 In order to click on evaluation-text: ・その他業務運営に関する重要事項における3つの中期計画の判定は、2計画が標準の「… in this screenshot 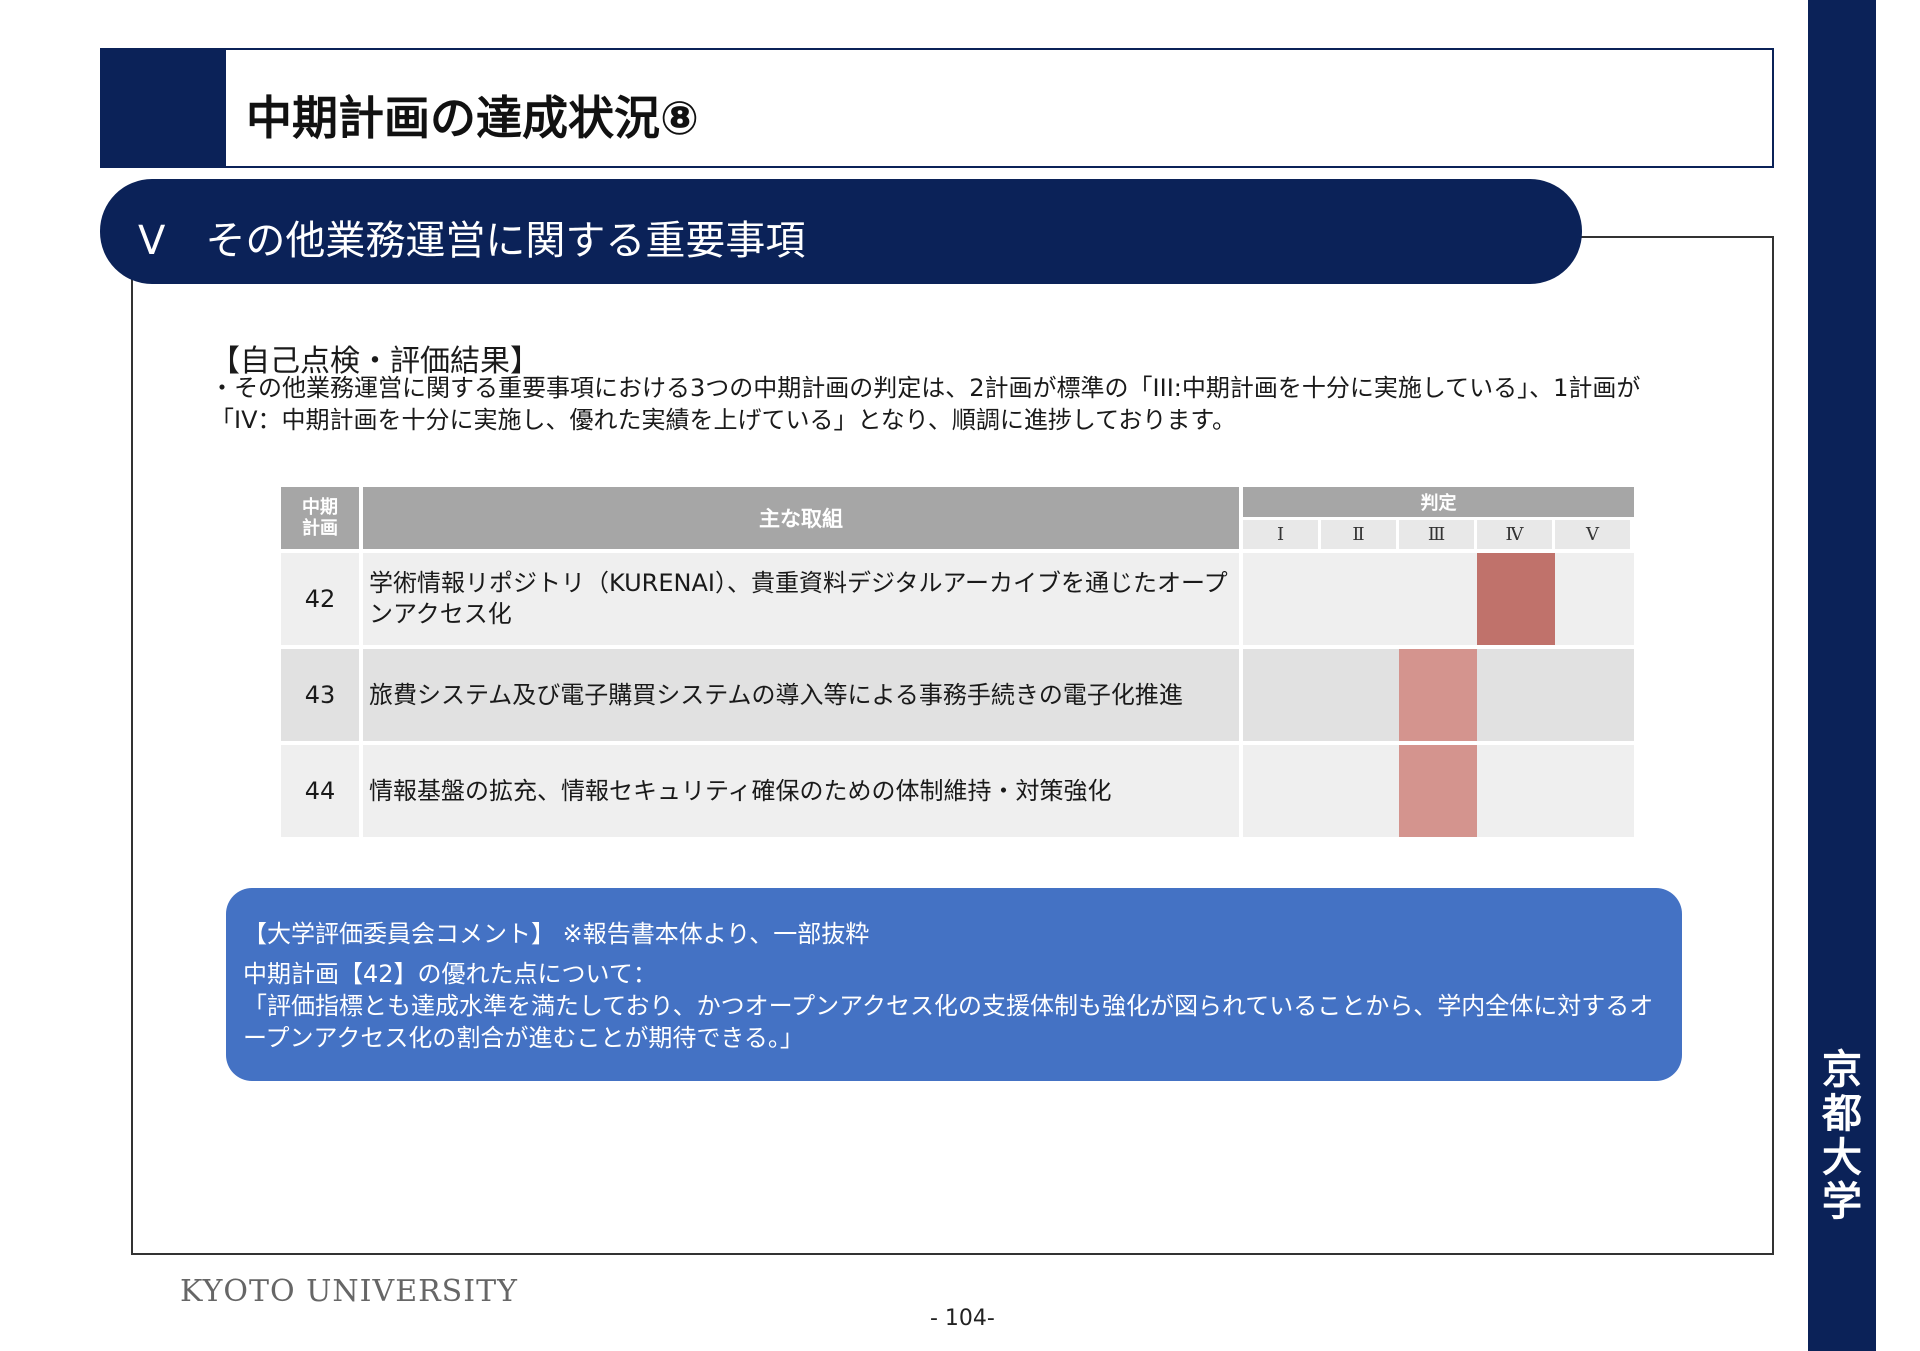, I will do `click(925, 404)`.